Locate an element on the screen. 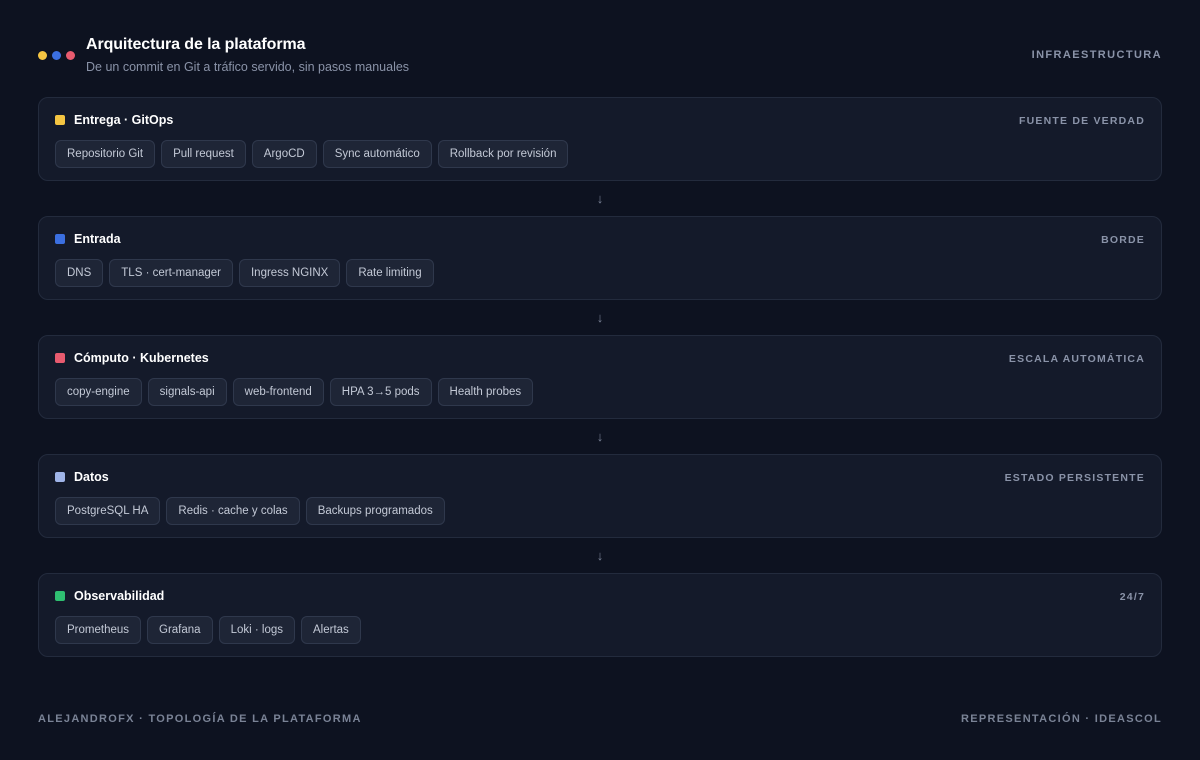  component-chip: Rollback por revisión is located at coordinates (503, 154).